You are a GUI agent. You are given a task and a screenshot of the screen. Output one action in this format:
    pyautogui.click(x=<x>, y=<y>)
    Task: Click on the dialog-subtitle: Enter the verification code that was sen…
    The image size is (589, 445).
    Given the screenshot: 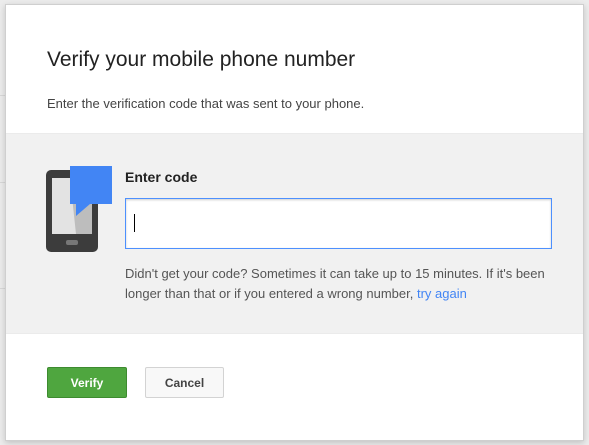 What is the action you would take?
    pyautogui.click(x=206, y=103)
    